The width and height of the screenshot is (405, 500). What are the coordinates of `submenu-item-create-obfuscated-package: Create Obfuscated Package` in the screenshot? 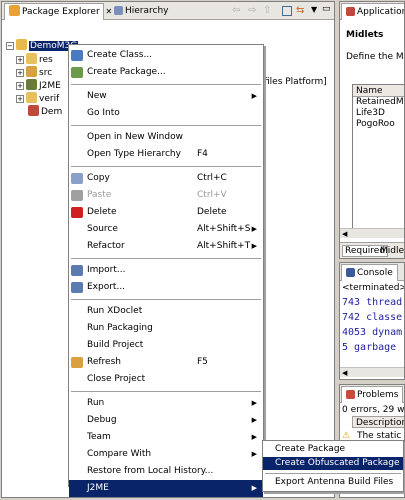 It's located at (333, 463).